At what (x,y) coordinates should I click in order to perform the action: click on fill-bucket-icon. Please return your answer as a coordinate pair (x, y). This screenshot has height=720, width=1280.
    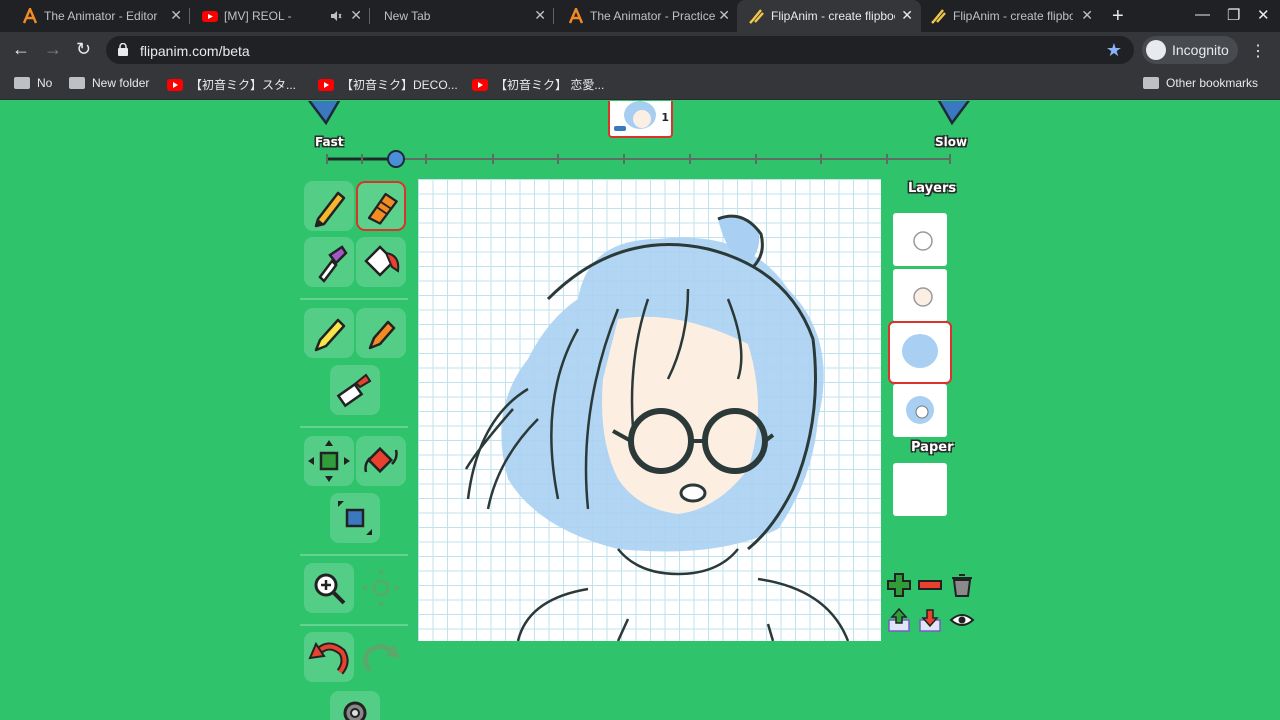
    Looking at the image, I should click on (382, 261).